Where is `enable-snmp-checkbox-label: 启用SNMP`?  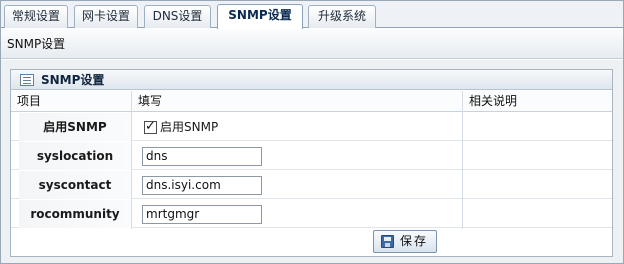 enable-snmp-checkbox-label: 启用SNMP is located at coordinates (189, 127).